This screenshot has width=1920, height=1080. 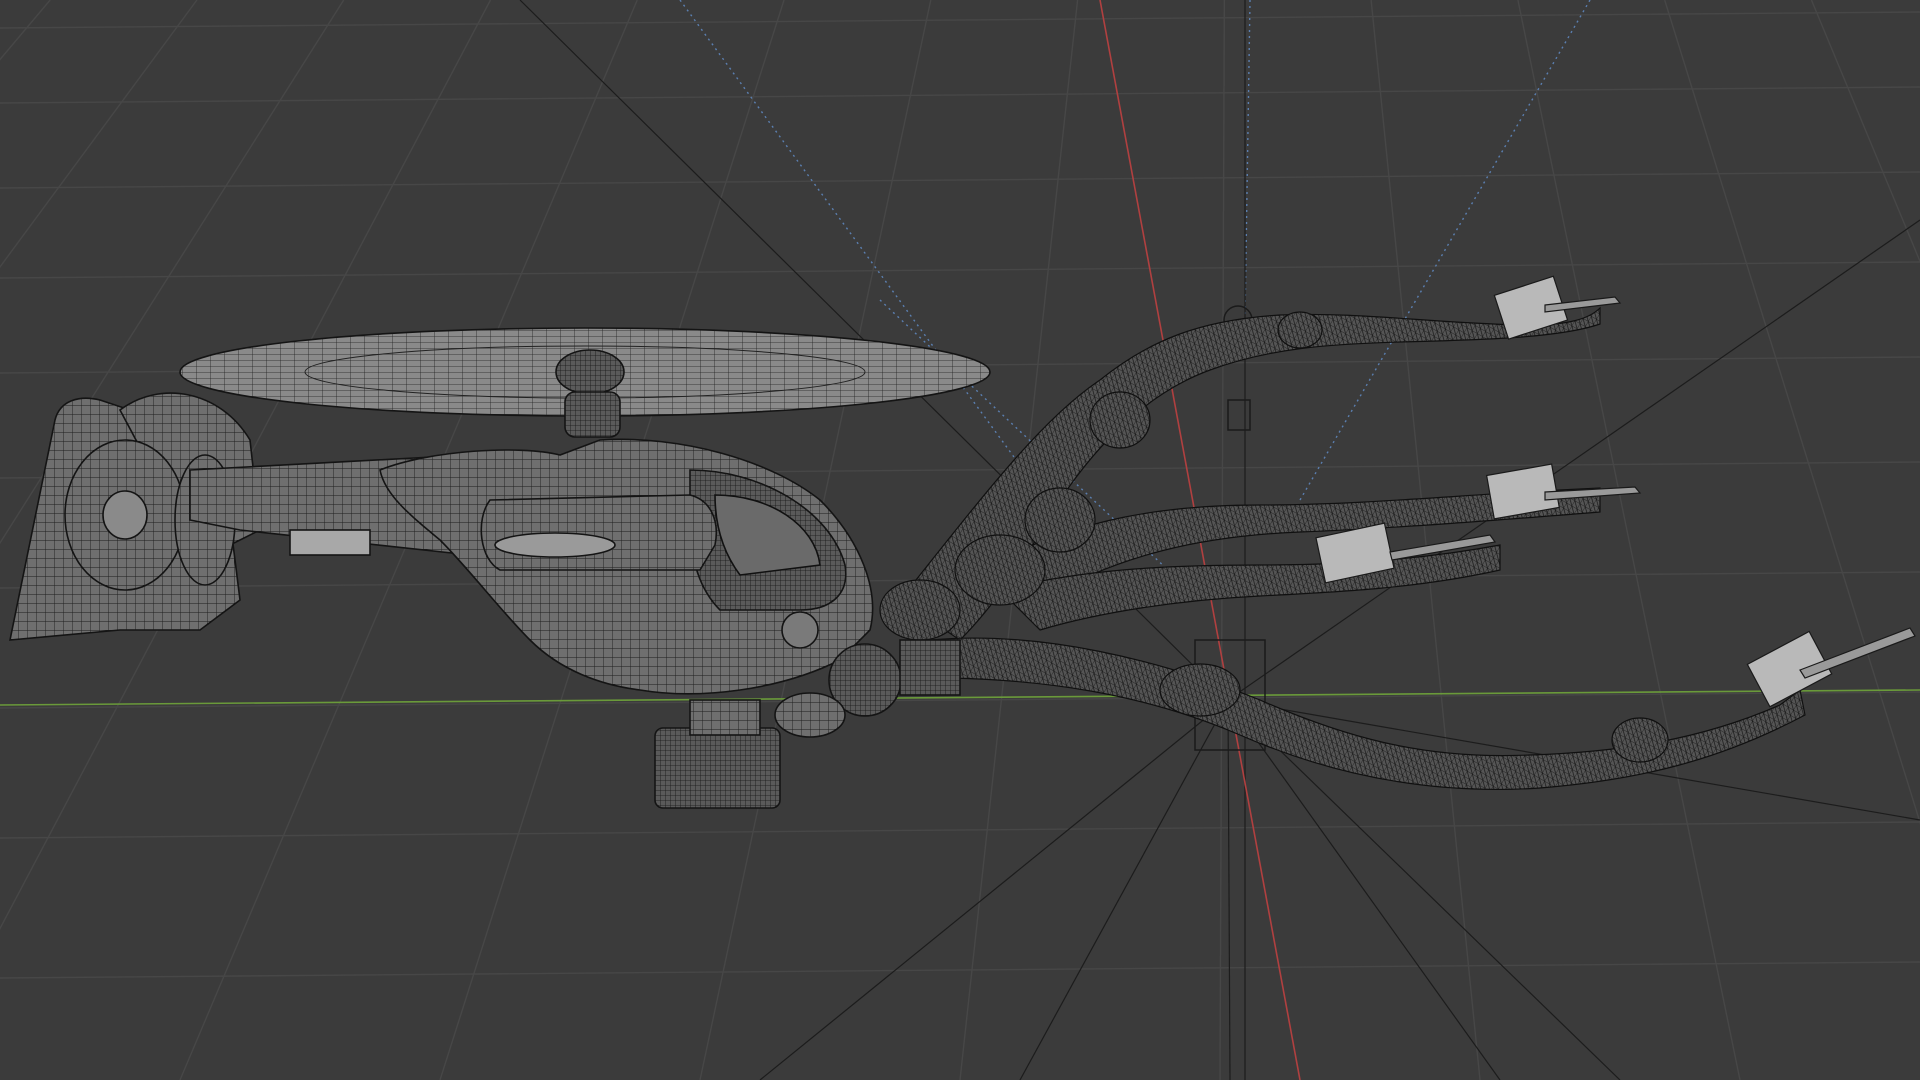 I want to click on rotor-hub, so click(x=590, y=372).